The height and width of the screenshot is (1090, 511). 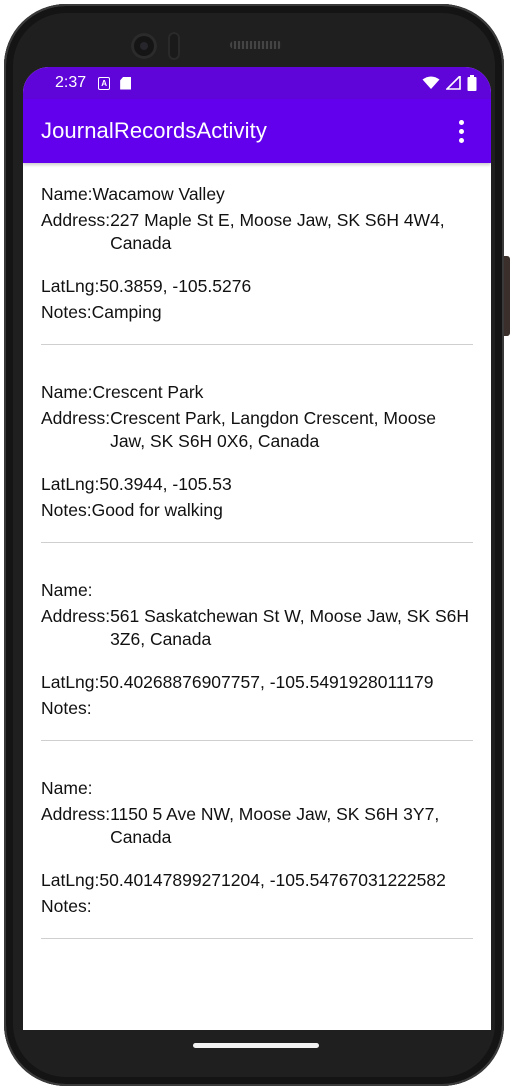 I want to click on name-value: Wacamow Valley, so click(x=158, y=194).